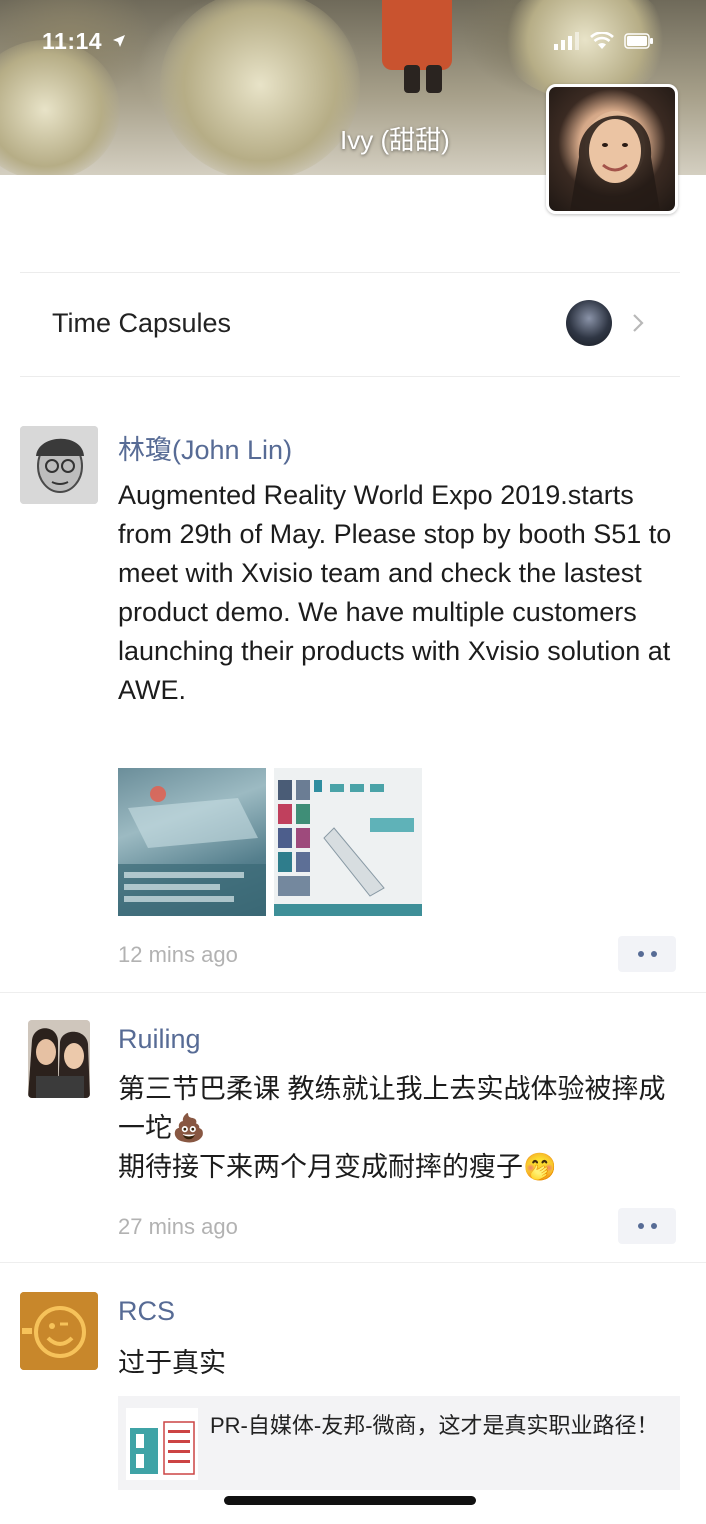 The image size is (706, 1524). What do you see at coordinates (178, 954) in the screenshot?
I see `post-timestamp: 12 mins ago` at bounding box center [178, 954].